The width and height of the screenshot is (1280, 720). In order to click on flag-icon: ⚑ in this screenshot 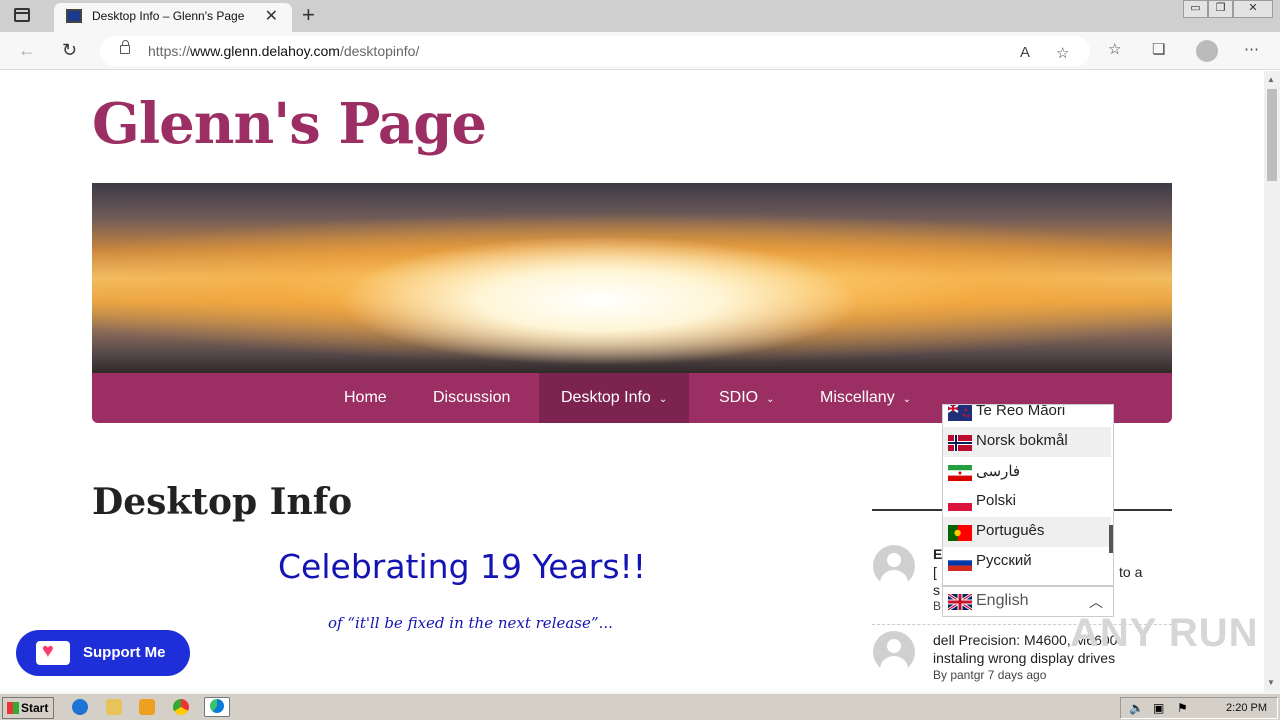, I will do `click(1182, 708)`.